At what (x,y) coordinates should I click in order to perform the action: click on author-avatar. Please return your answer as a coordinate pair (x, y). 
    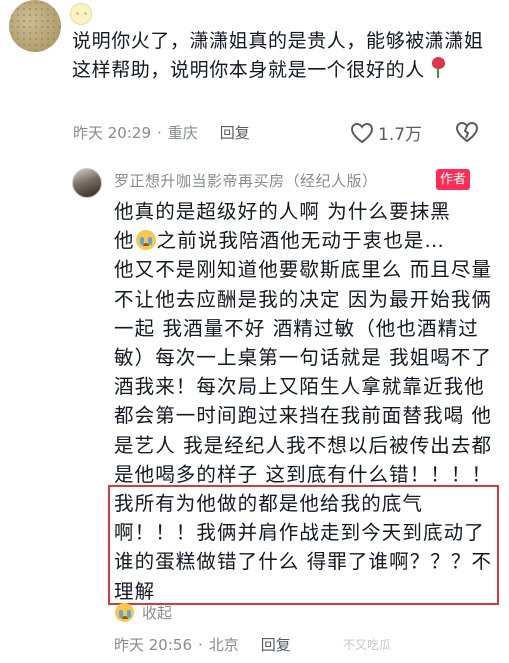
    Looking at the image, I should click on (87, 183).